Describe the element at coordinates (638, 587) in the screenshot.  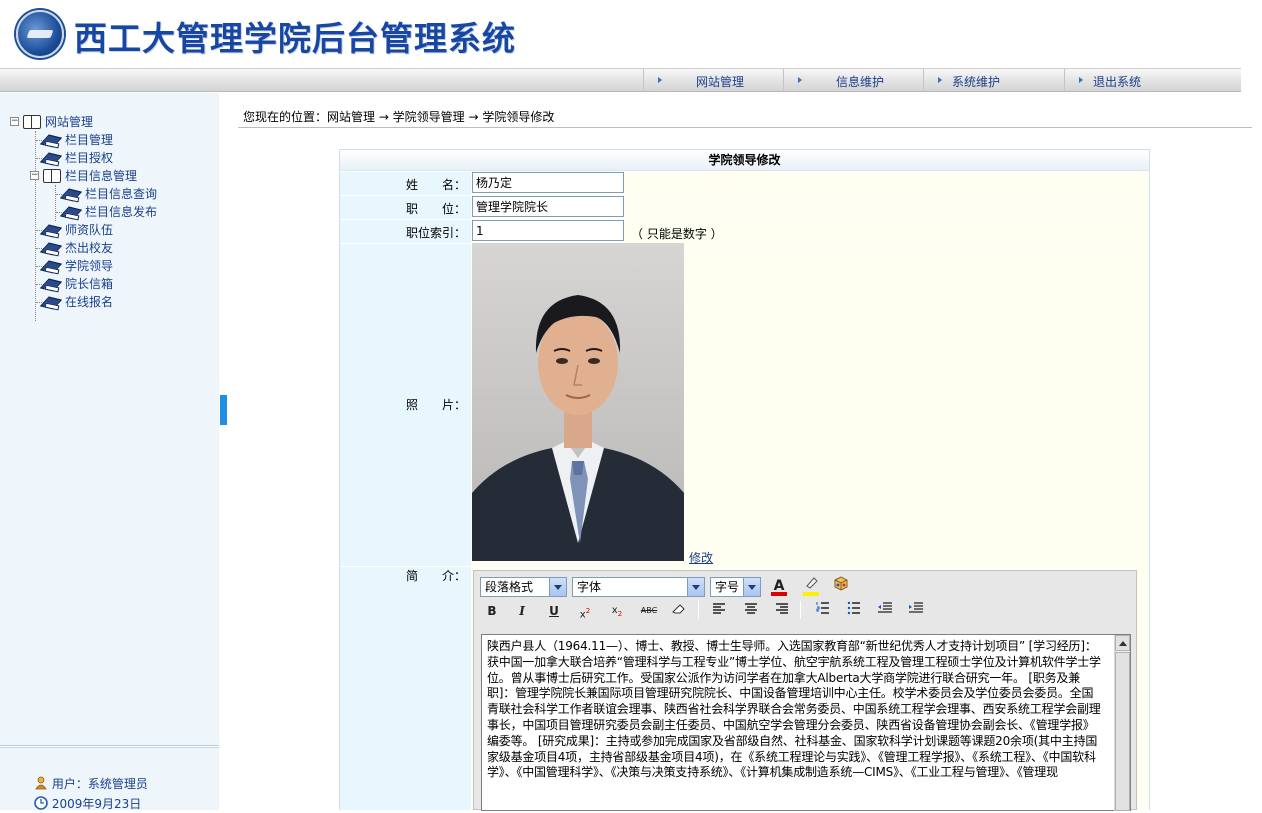
I see `font-select: 字体` at that location.